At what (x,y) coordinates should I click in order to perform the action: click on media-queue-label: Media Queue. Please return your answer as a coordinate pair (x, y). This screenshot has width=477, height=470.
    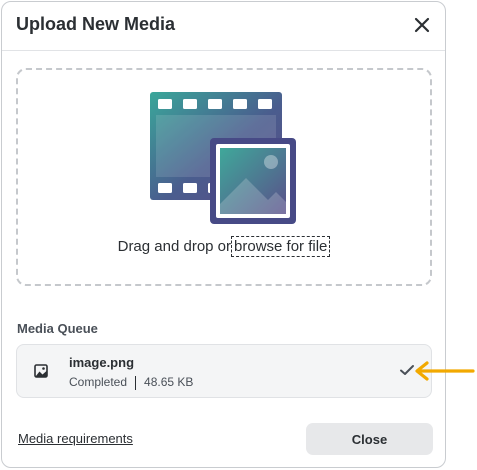
    Looking at the image, I should click on (57, 328).